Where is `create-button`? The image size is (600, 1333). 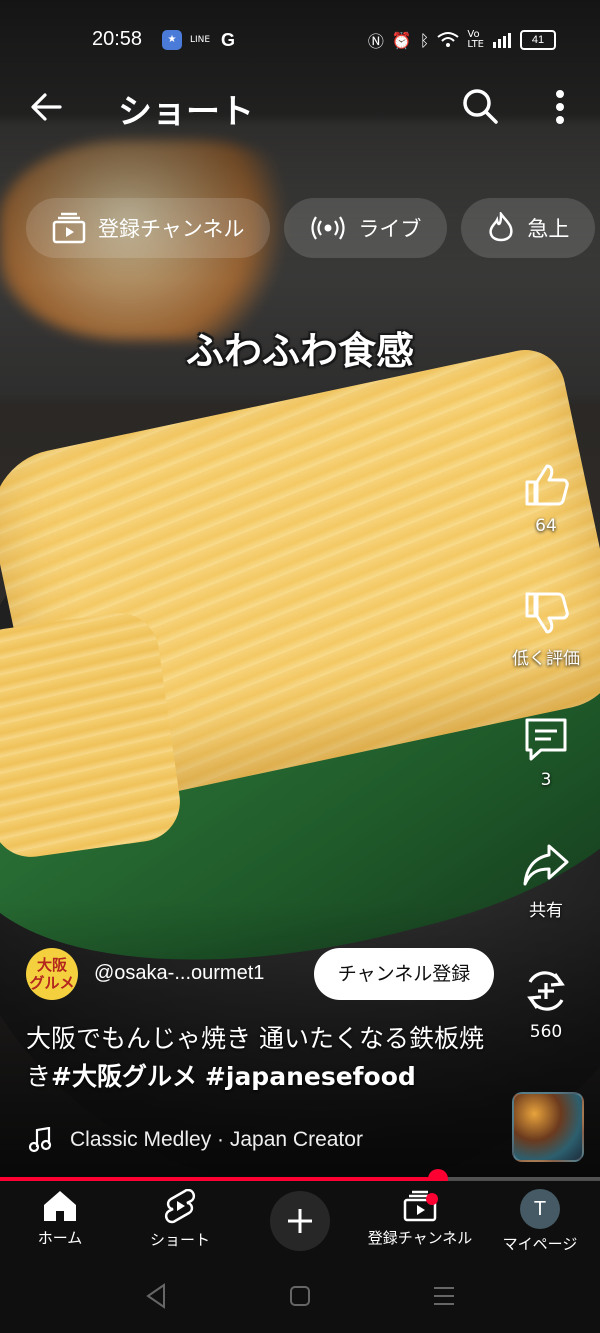 create-button is located at coordinates (300, 1221).